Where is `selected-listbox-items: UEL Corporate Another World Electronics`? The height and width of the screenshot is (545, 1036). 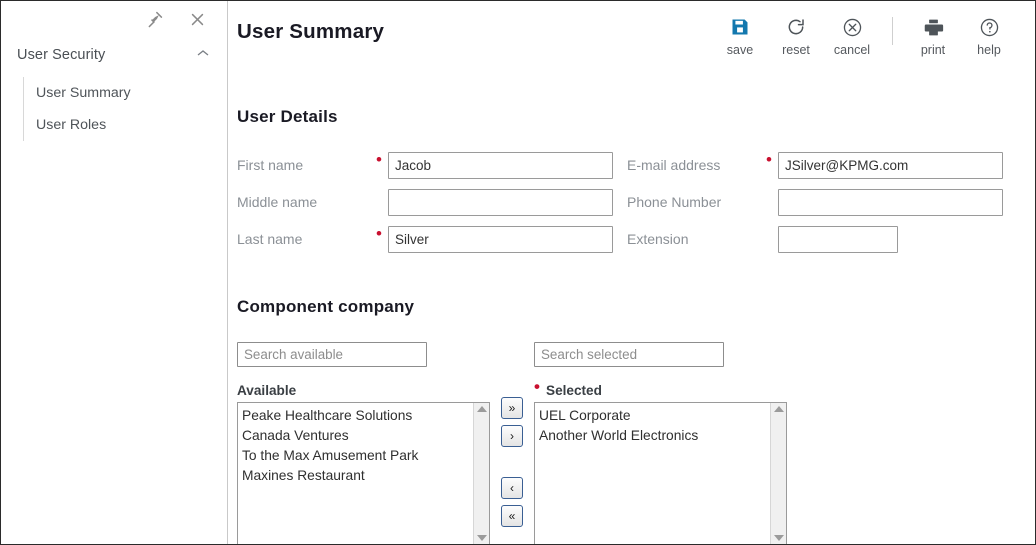 selected-listbox-items: UEL Corporate Another World Electronics is located at coordinates (652, 473).